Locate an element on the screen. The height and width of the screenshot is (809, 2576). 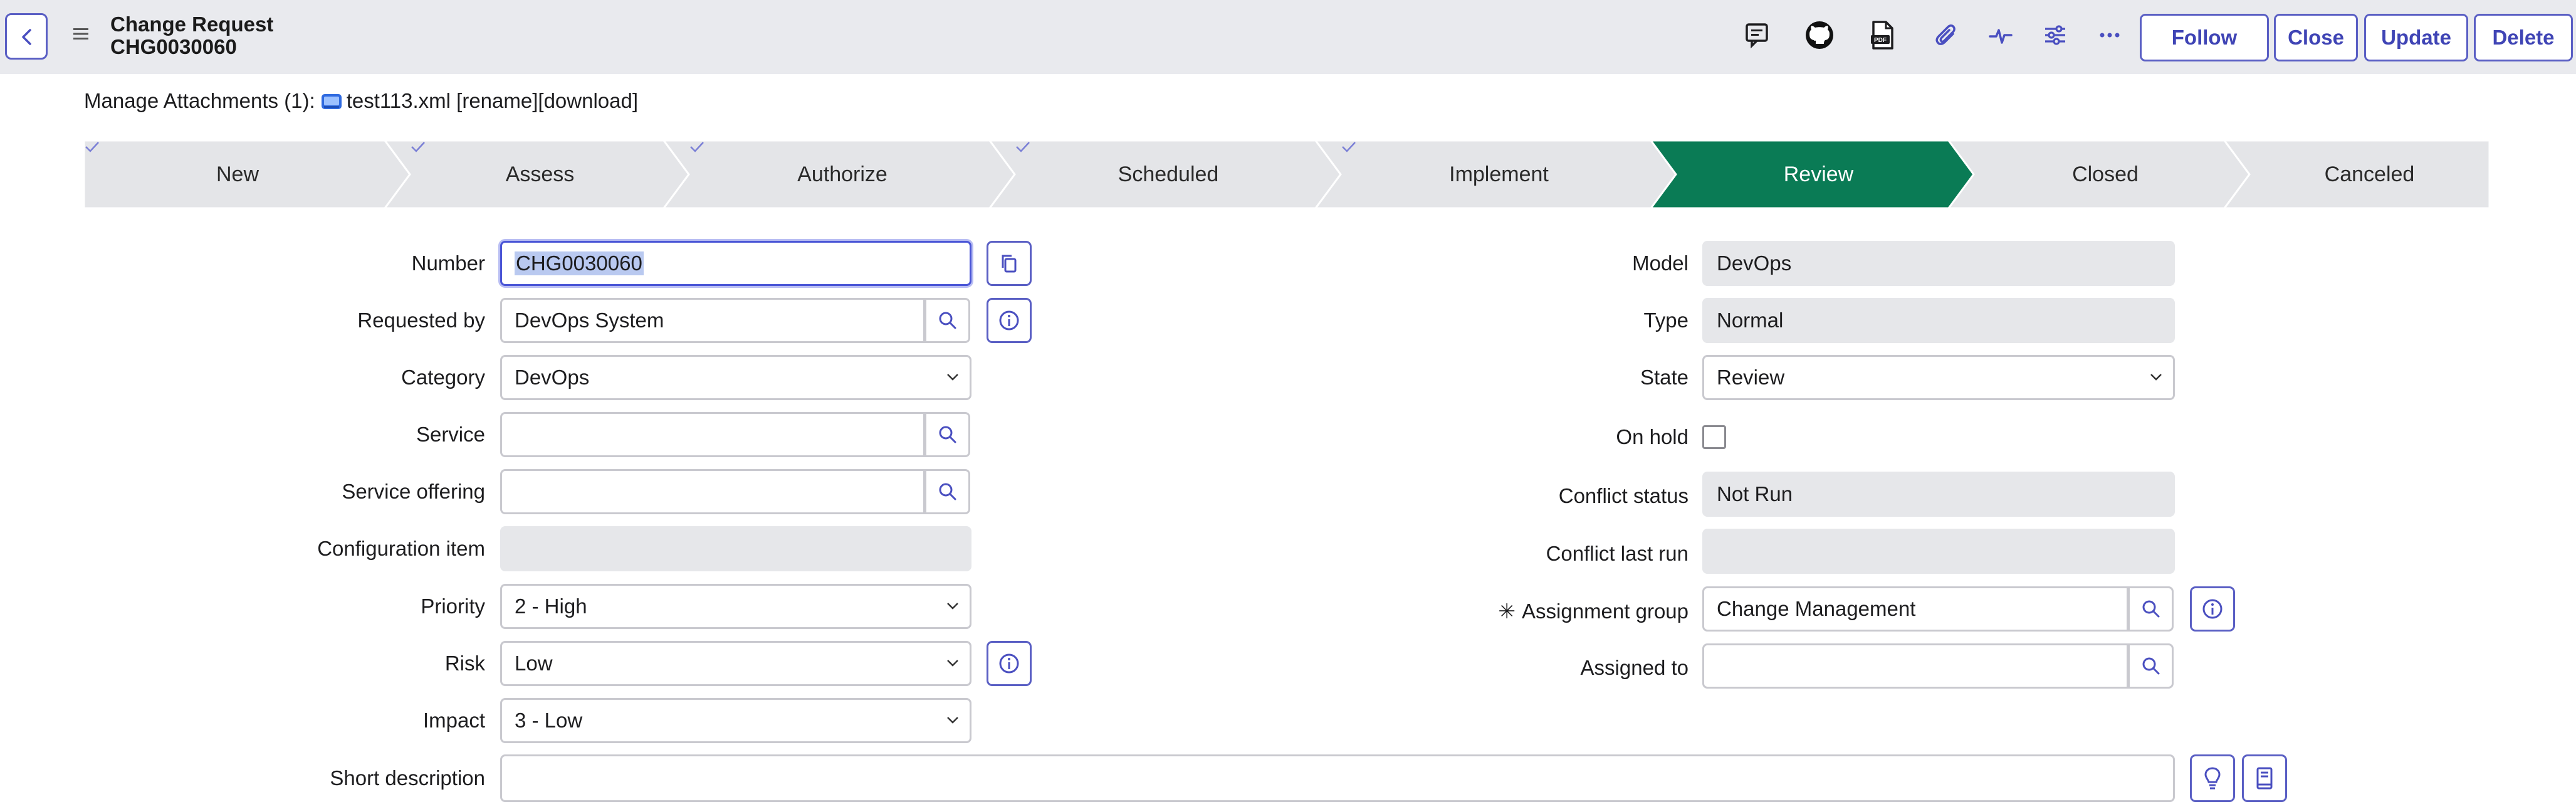
flow-stage-label: Canceled is located at coordinates (2369, 174).